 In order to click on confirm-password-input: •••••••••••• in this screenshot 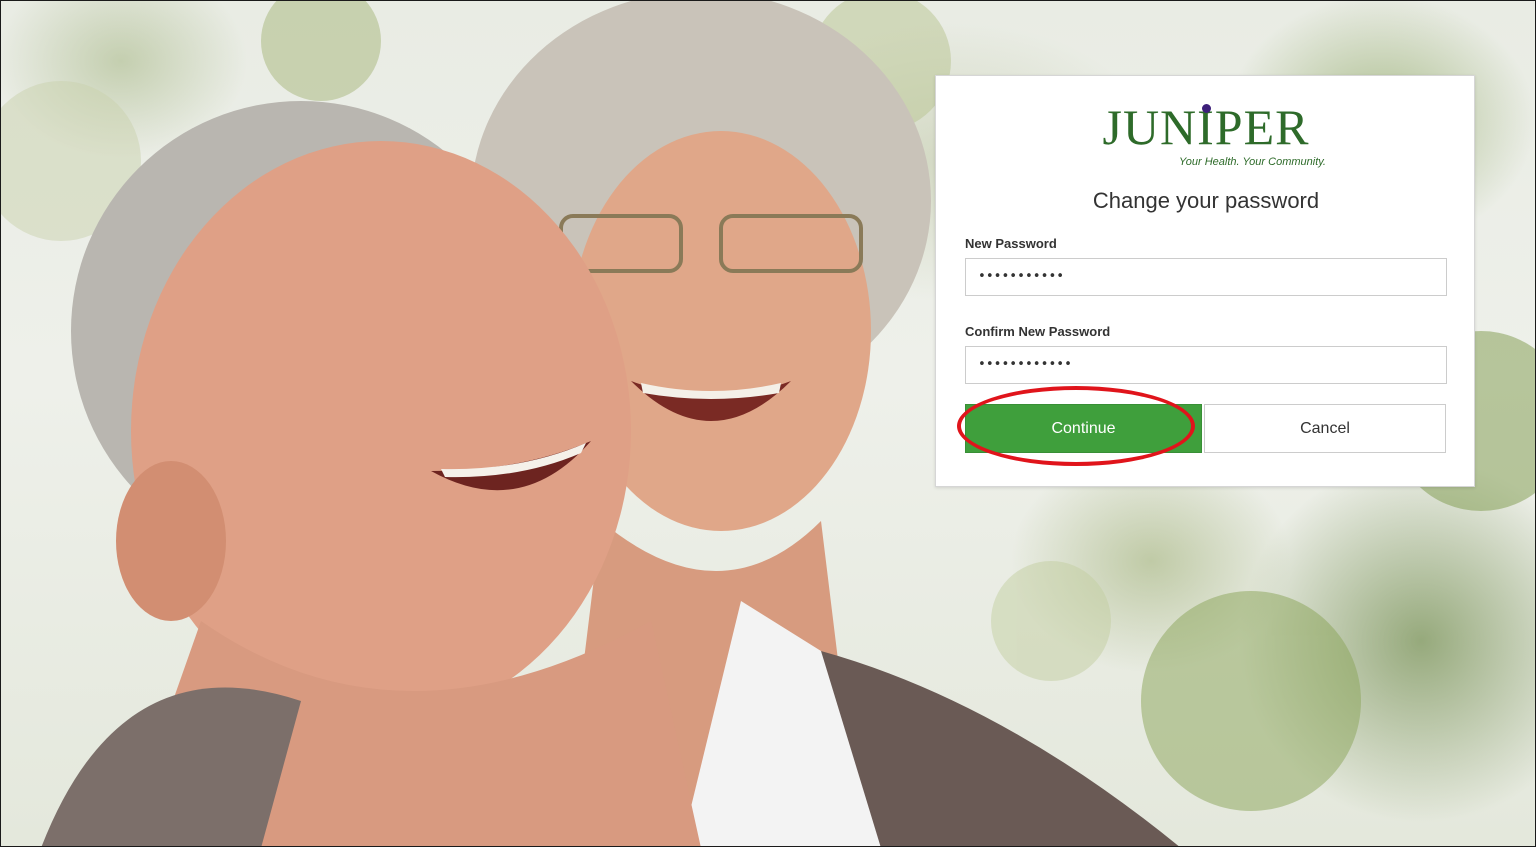, I will do `click(1206, 365)`.